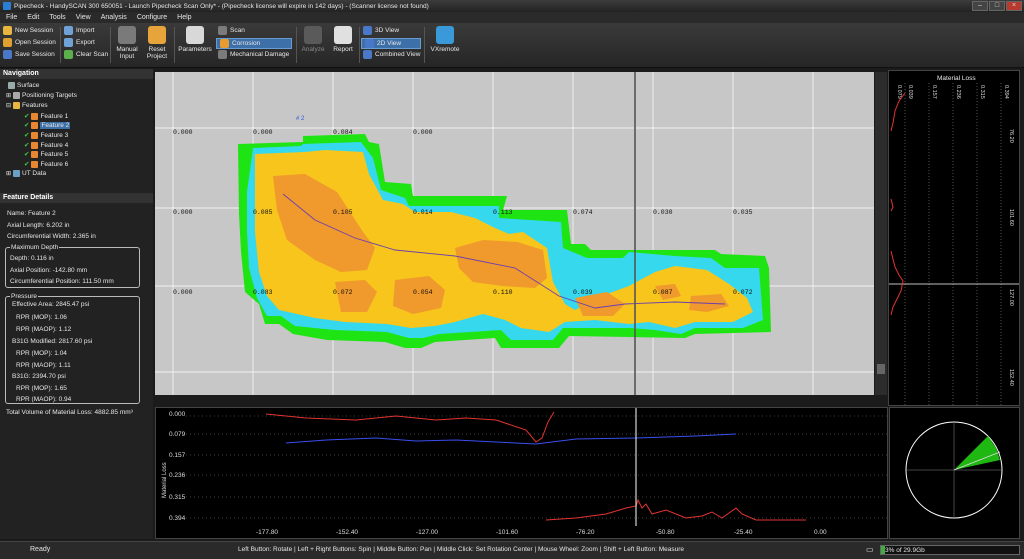  What do you see at coordinates (46, 135) in the screenshot?
I see `tree-item-feature-3: ✔ Feature 3` at bounding box center [46, 135].